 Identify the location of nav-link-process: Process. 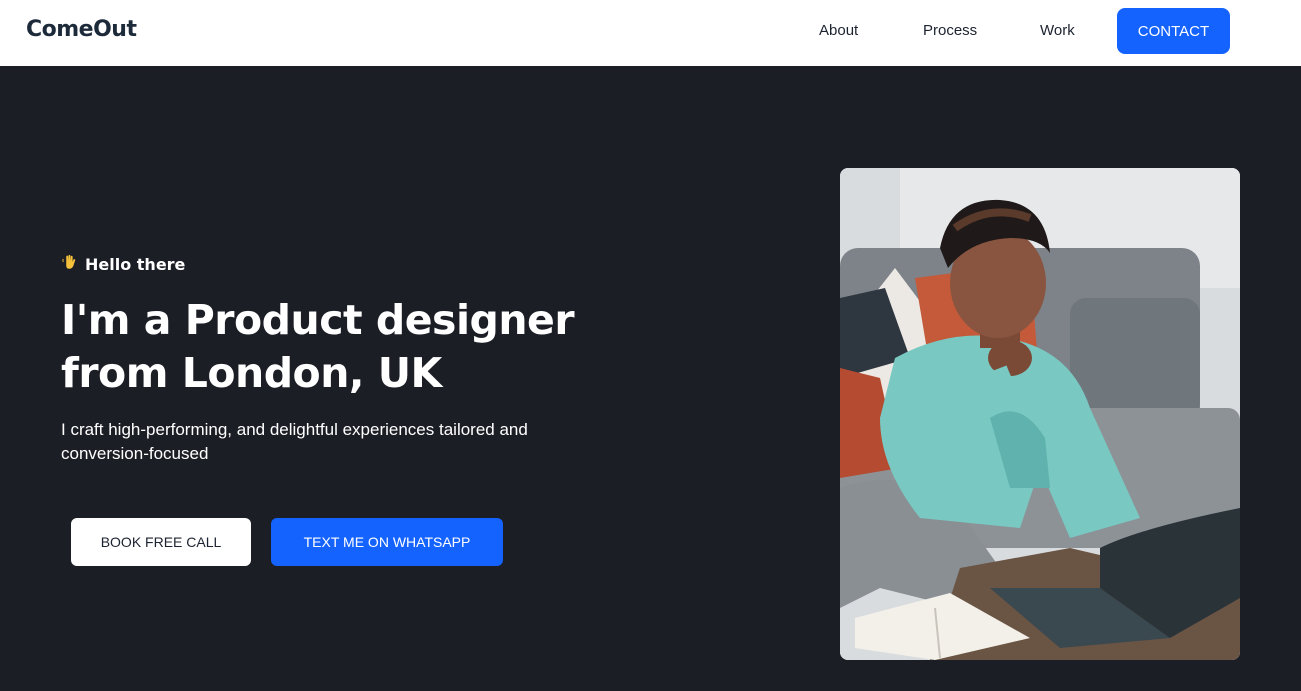
(950, 30).